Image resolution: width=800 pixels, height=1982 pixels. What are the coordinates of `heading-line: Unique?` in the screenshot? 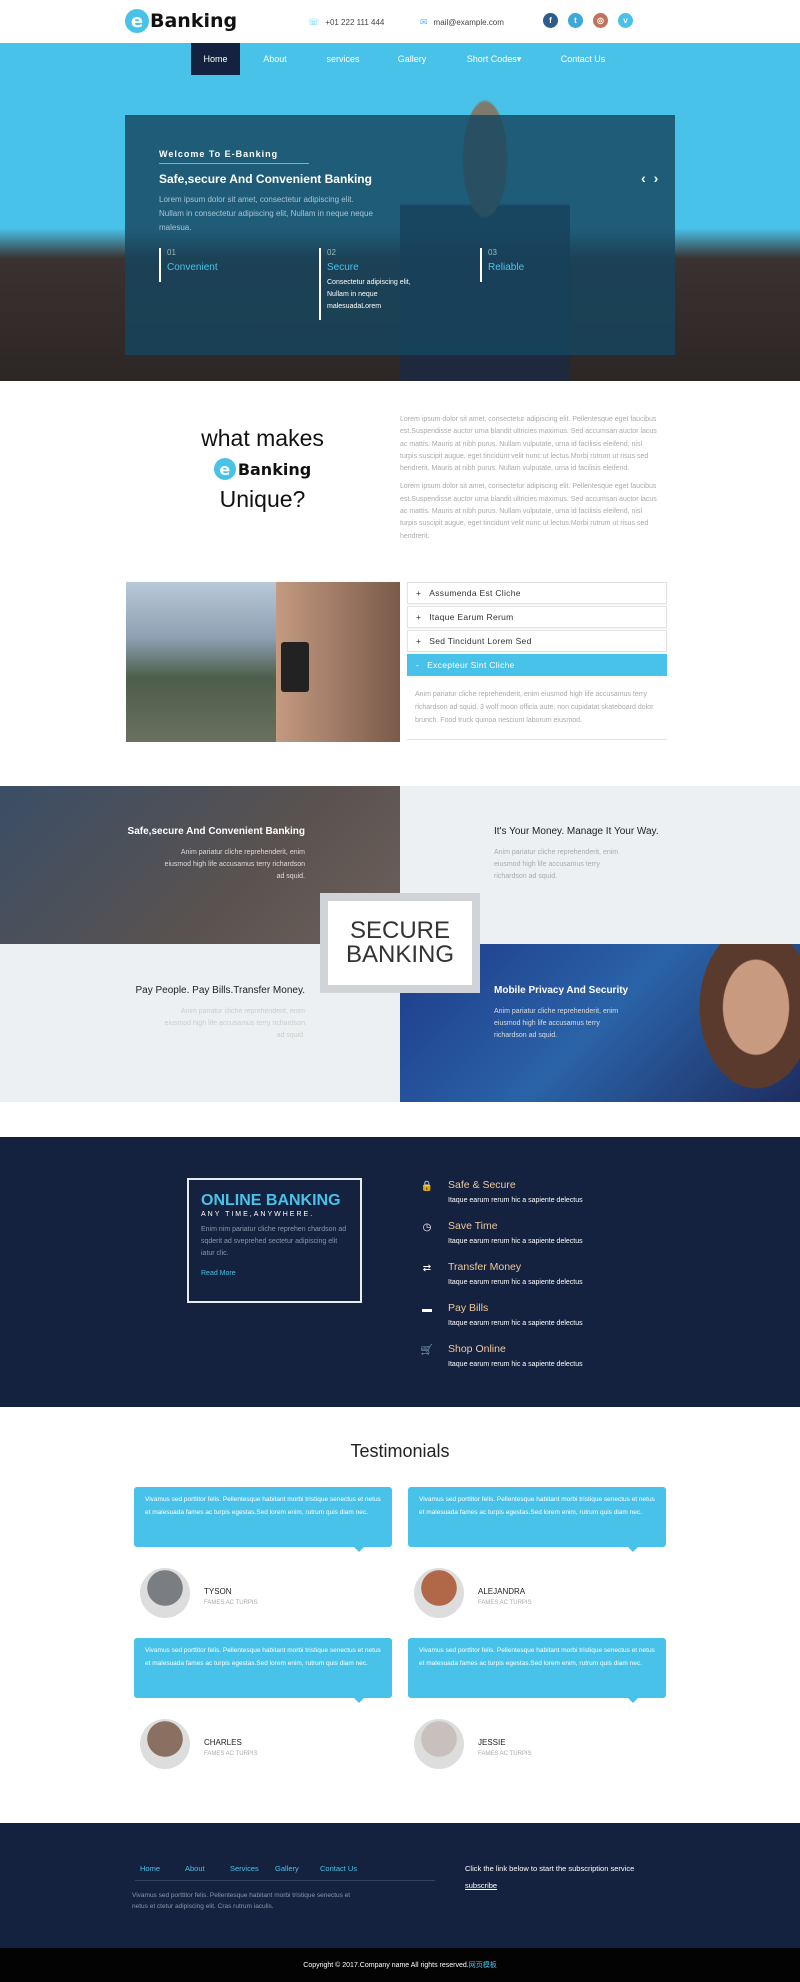 It's located at (262, 499).